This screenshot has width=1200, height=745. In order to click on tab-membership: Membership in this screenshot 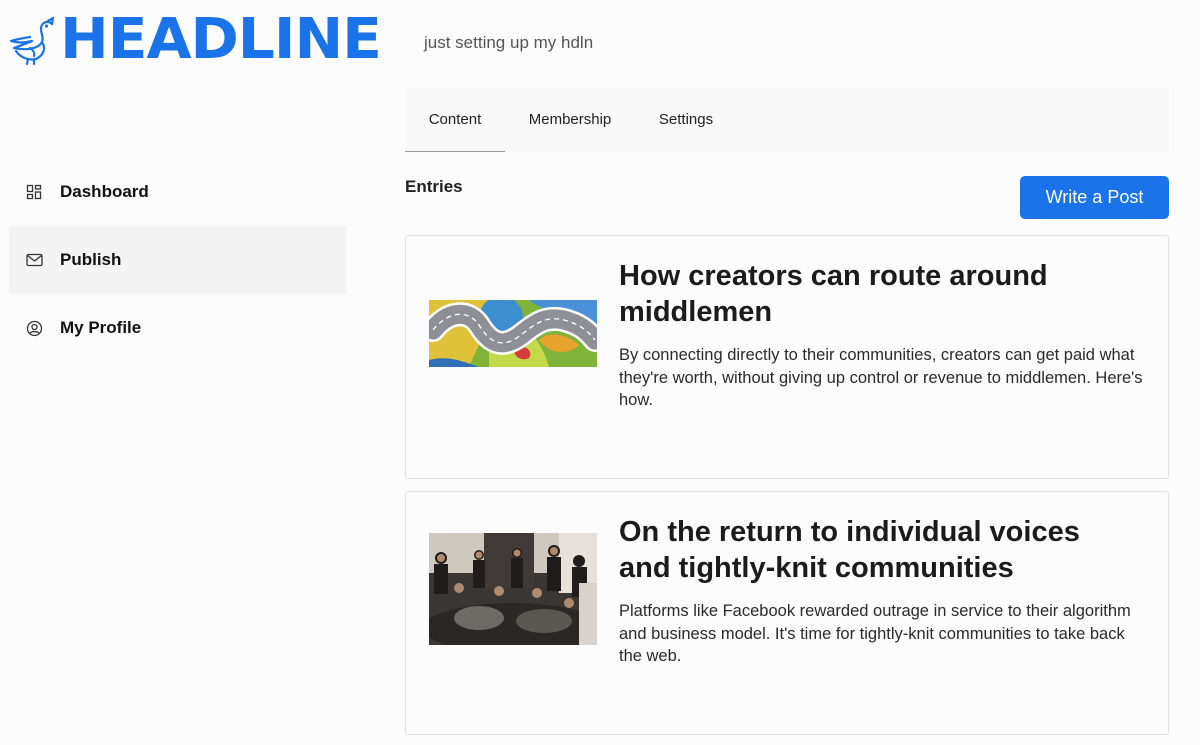, I will do `click(570, 119)`.